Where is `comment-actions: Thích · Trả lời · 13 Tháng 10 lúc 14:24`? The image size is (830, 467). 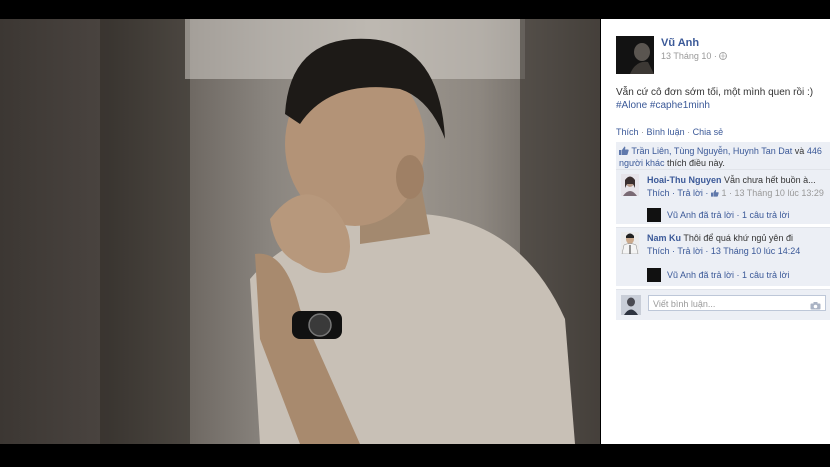 comment-actions: Thích · Trả lời · 13 Tháng 10 lúc 14:24 is located at coordinates (723, 251).